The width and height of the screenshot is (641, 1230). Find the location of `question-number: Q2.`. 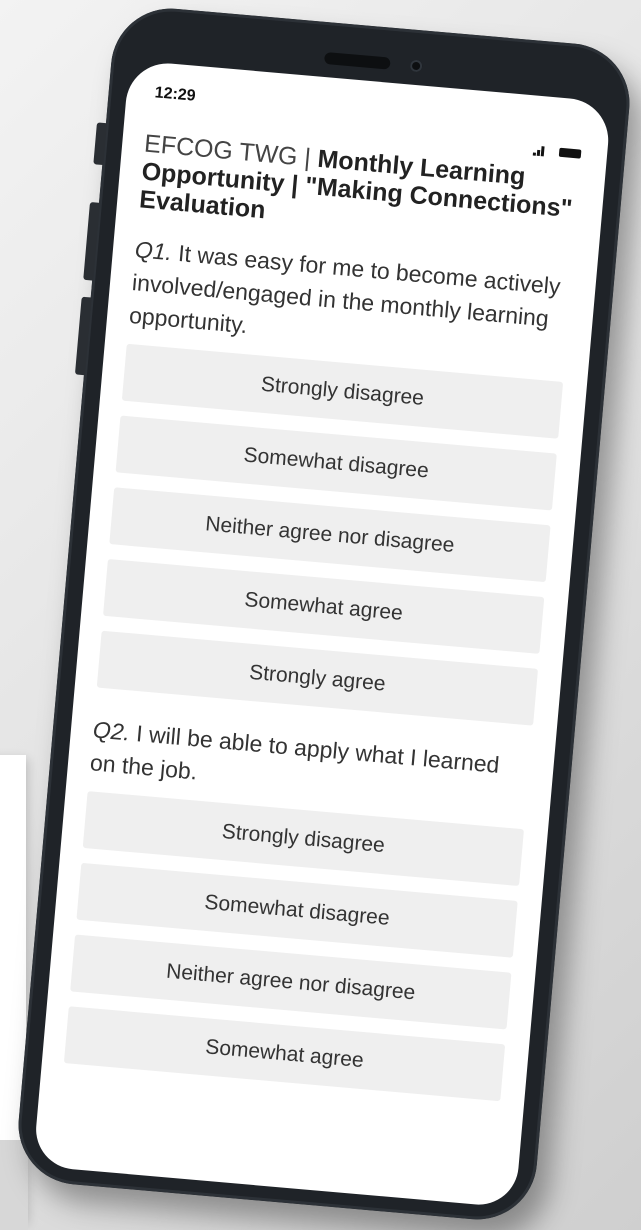

question-number: Q2. is located at coordinates (111, 731).